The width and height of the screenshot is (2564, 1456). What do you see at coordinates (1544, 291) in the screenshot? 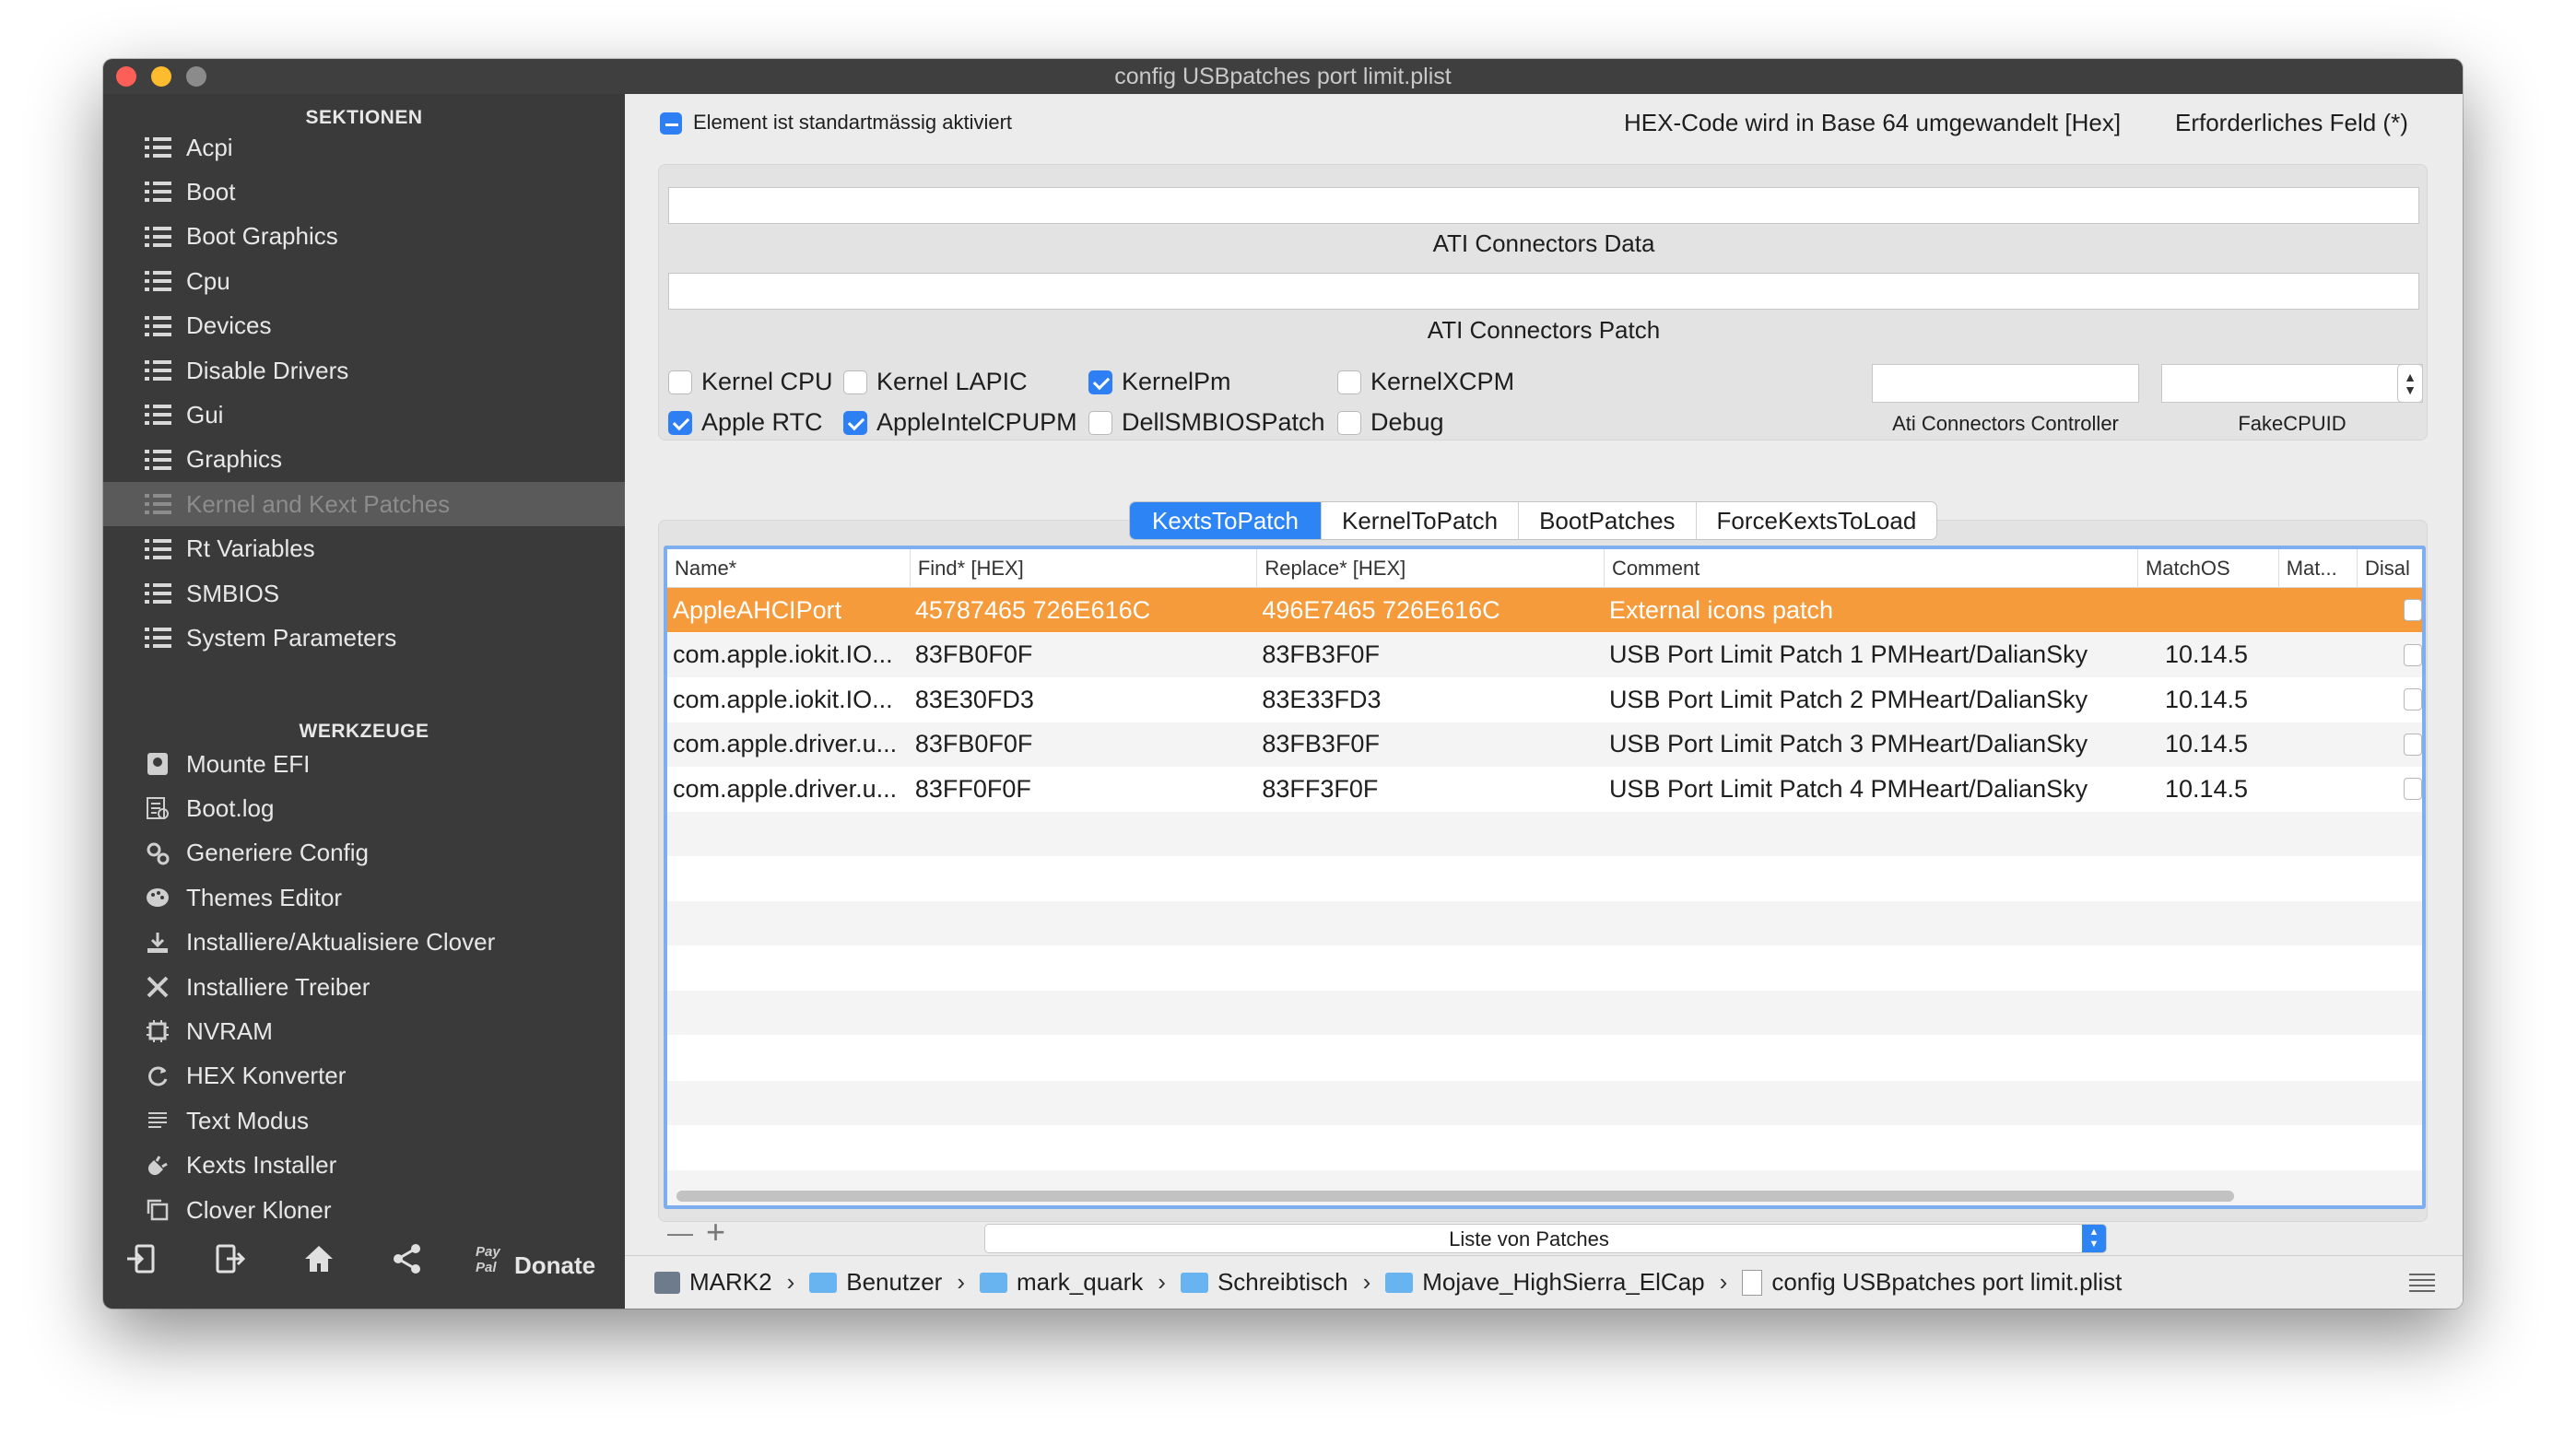
I see `ati-connectors-patch-input` at bounding box center [1544, 291].